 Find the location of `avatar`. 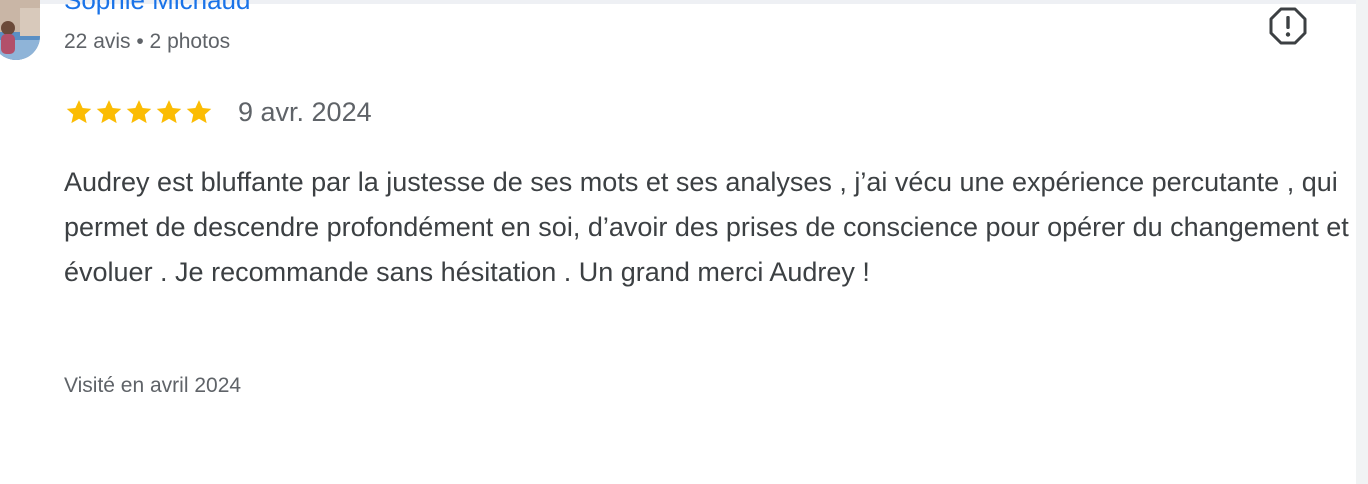

avatar is located at coordinates (20, 30).